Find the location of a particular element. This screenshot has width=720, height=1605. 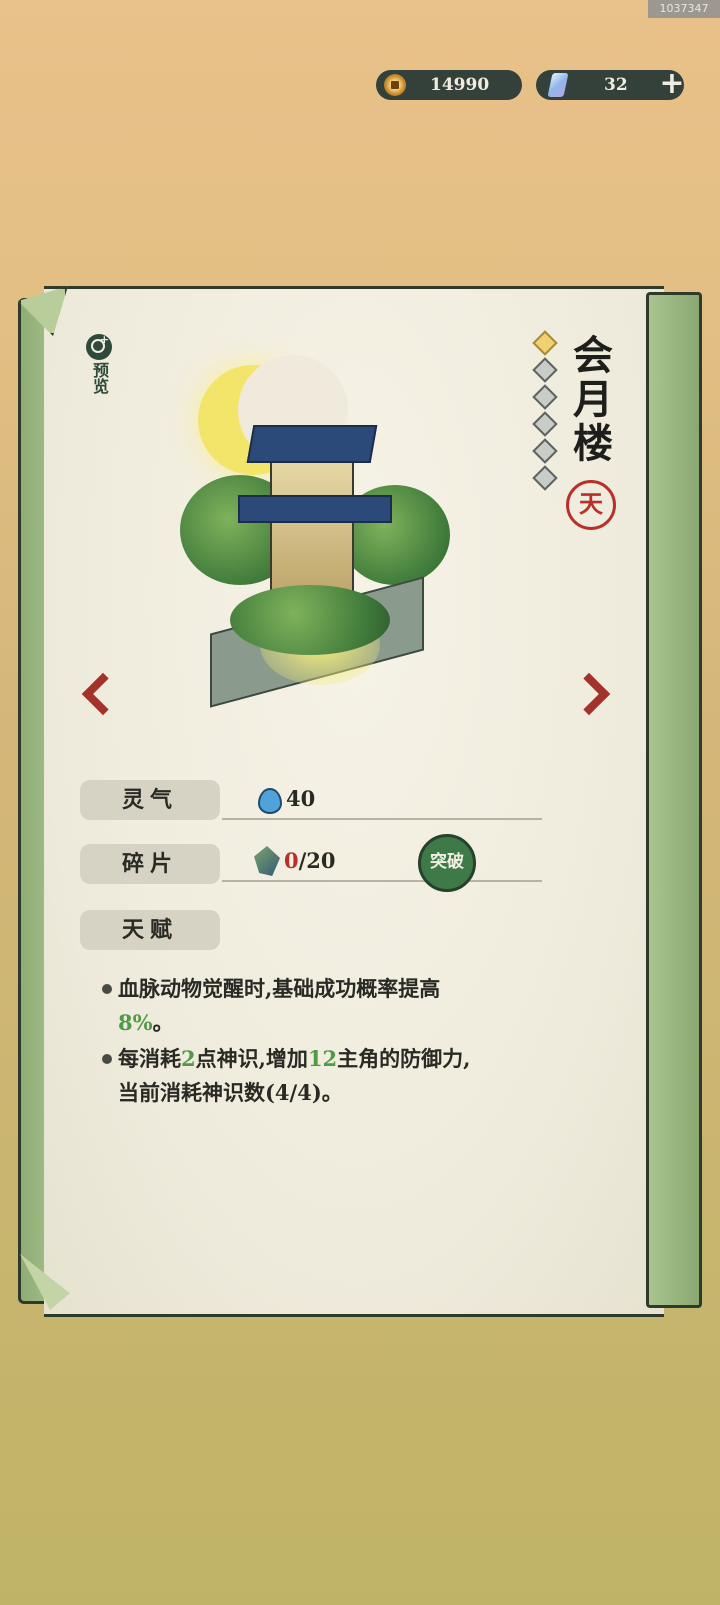

gem-amount: 32 is located at coordinates (616, 85).